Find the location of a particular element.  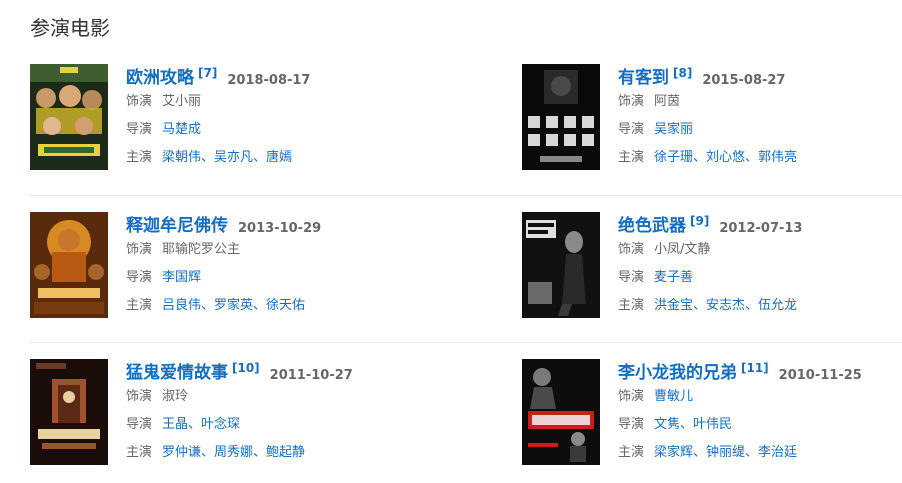

movie-poster-guest-icon is located at coordinates (561, 117).